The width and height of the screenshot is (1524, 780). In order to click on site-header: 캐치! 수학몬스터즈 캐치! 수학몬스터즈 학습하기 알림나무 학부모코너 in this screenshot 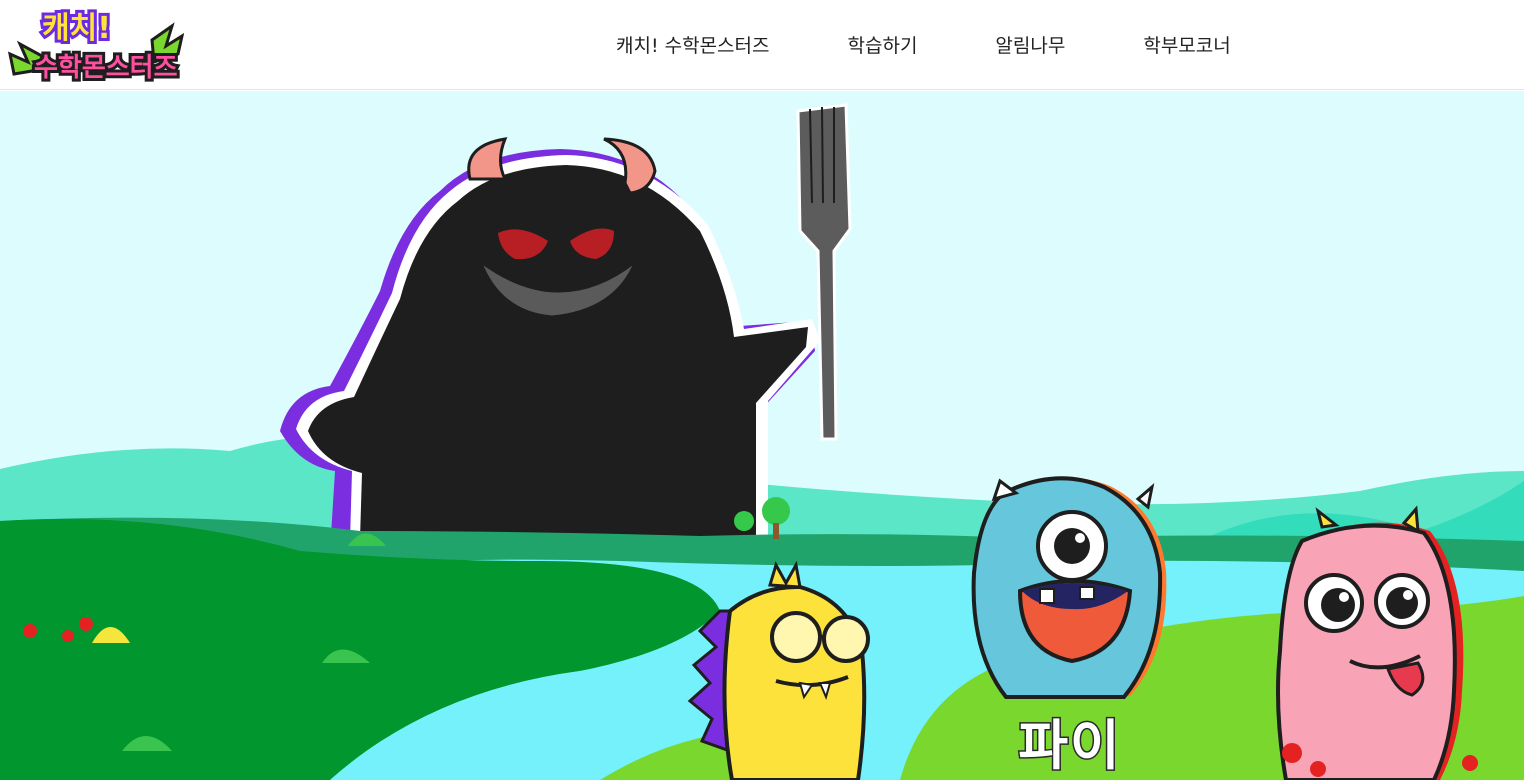, I will do `click(762, 45)`.